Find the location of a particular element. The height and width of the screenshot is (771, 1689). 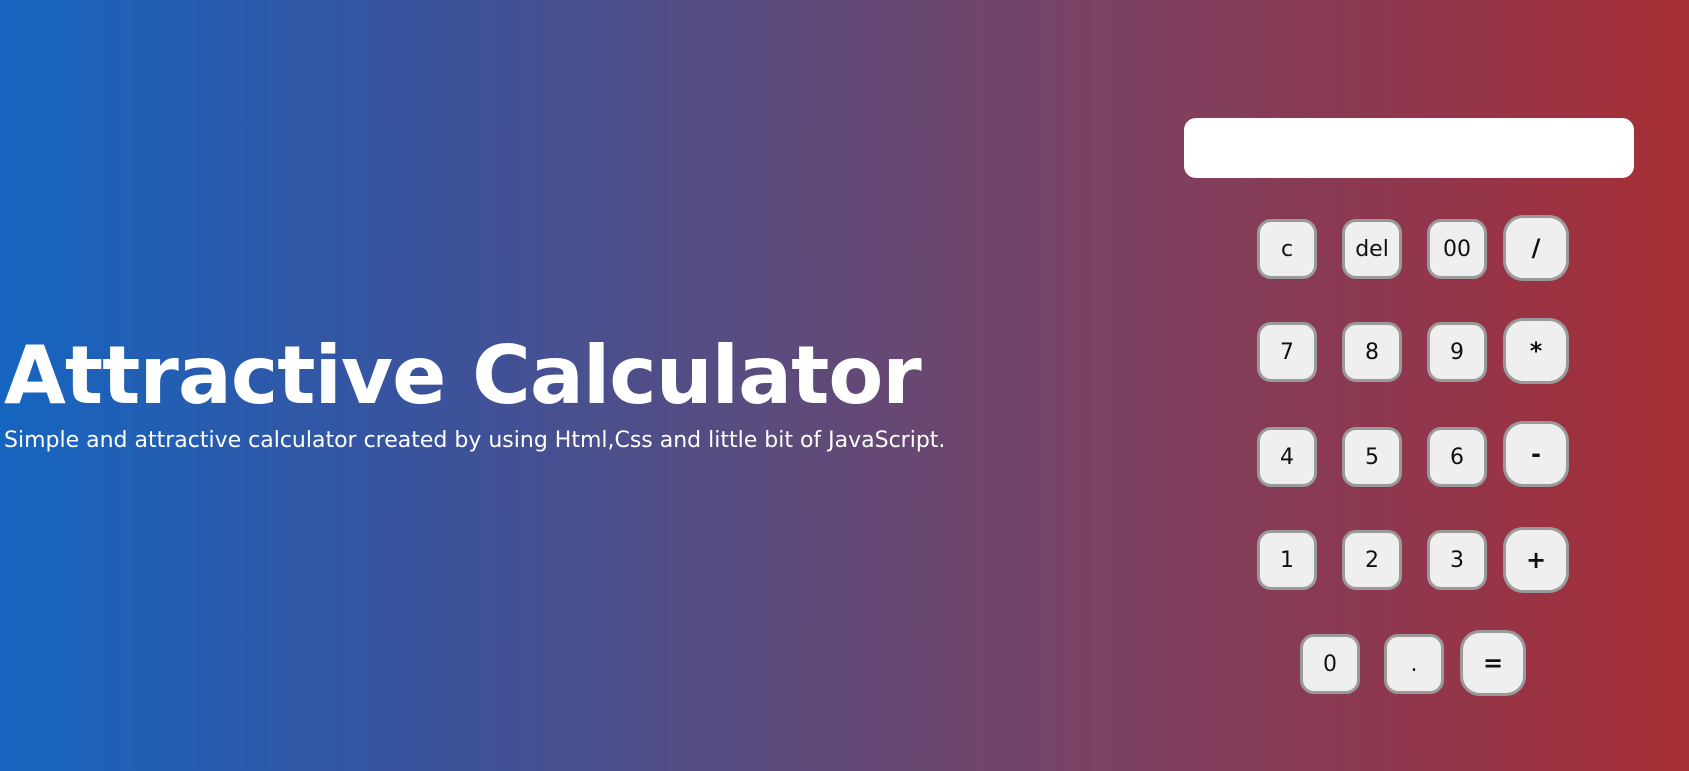

five-button: 5 is located at coordinates (1372, 457).